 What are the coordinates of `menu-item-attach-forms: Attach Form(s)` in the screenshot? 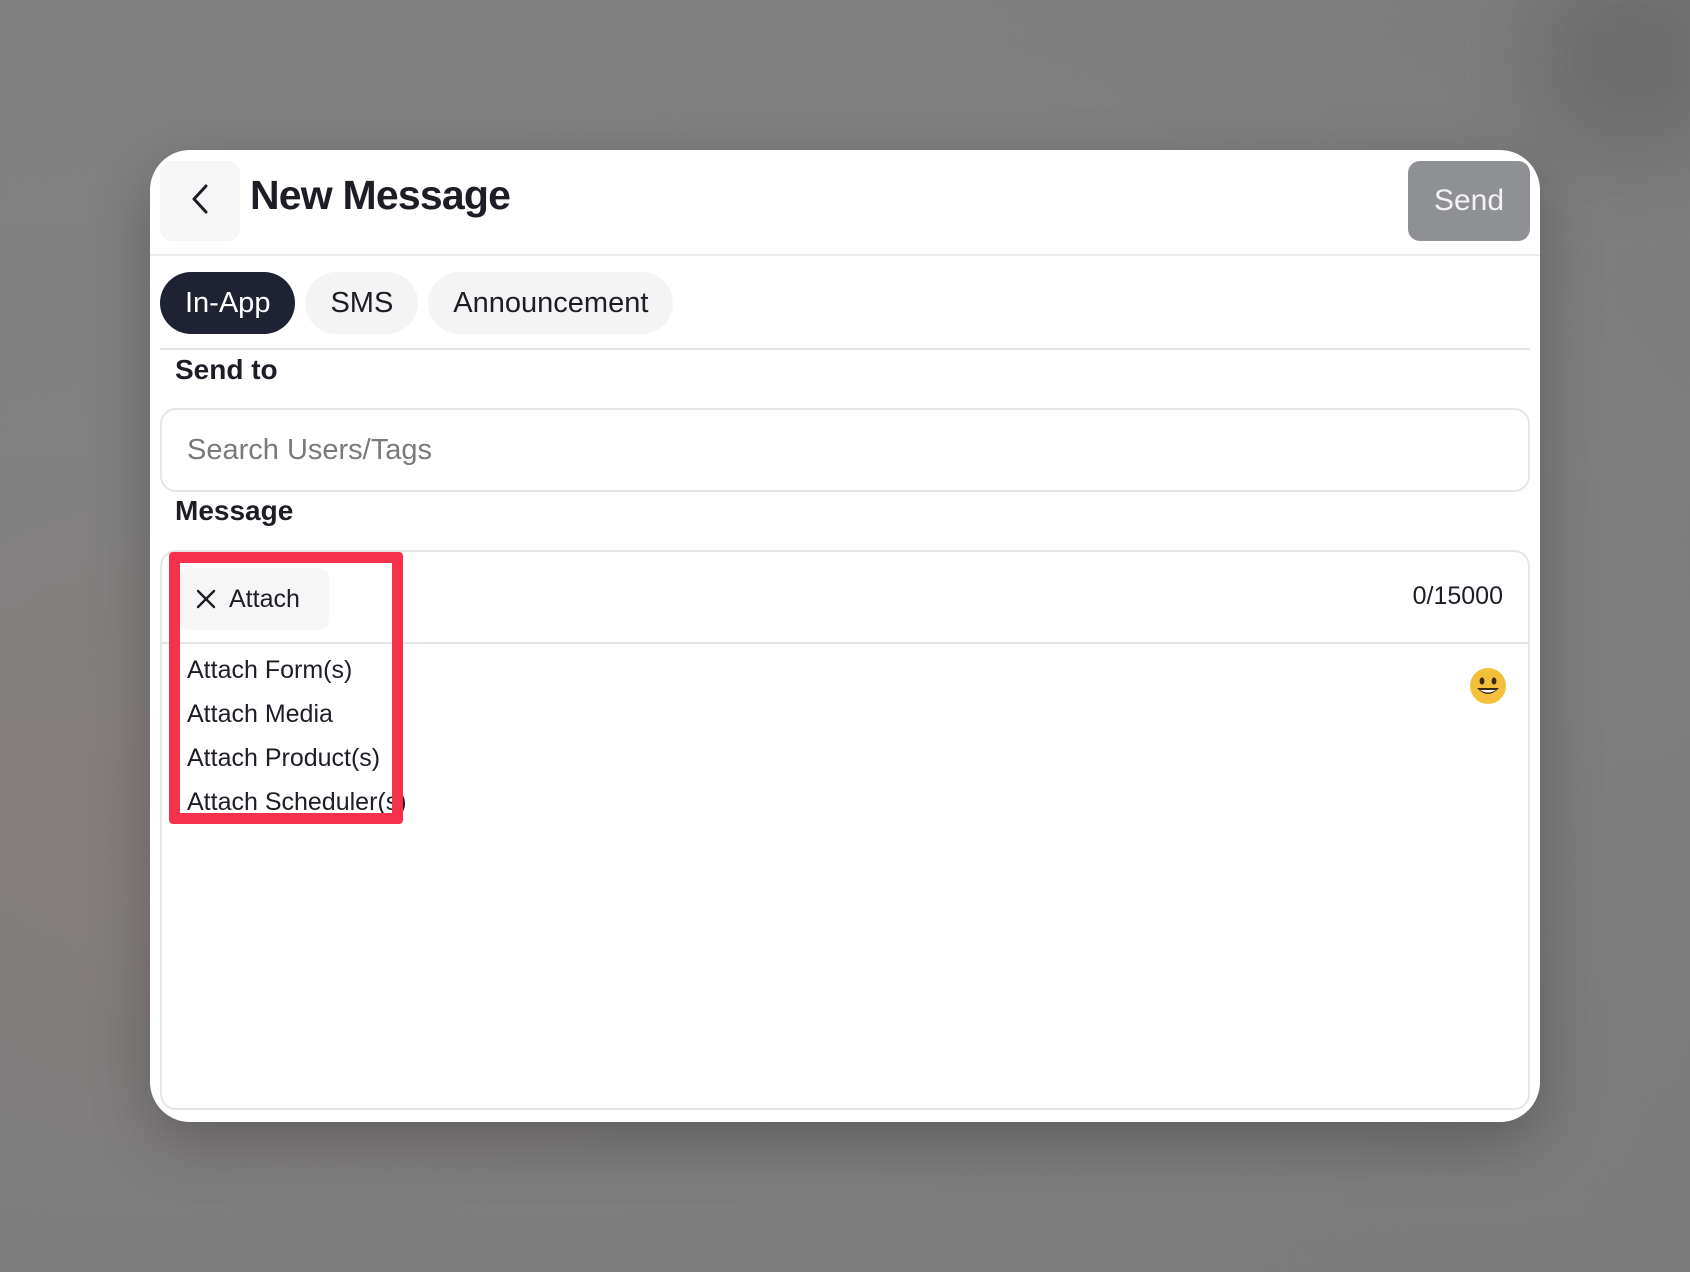 It's located at (297, 670).